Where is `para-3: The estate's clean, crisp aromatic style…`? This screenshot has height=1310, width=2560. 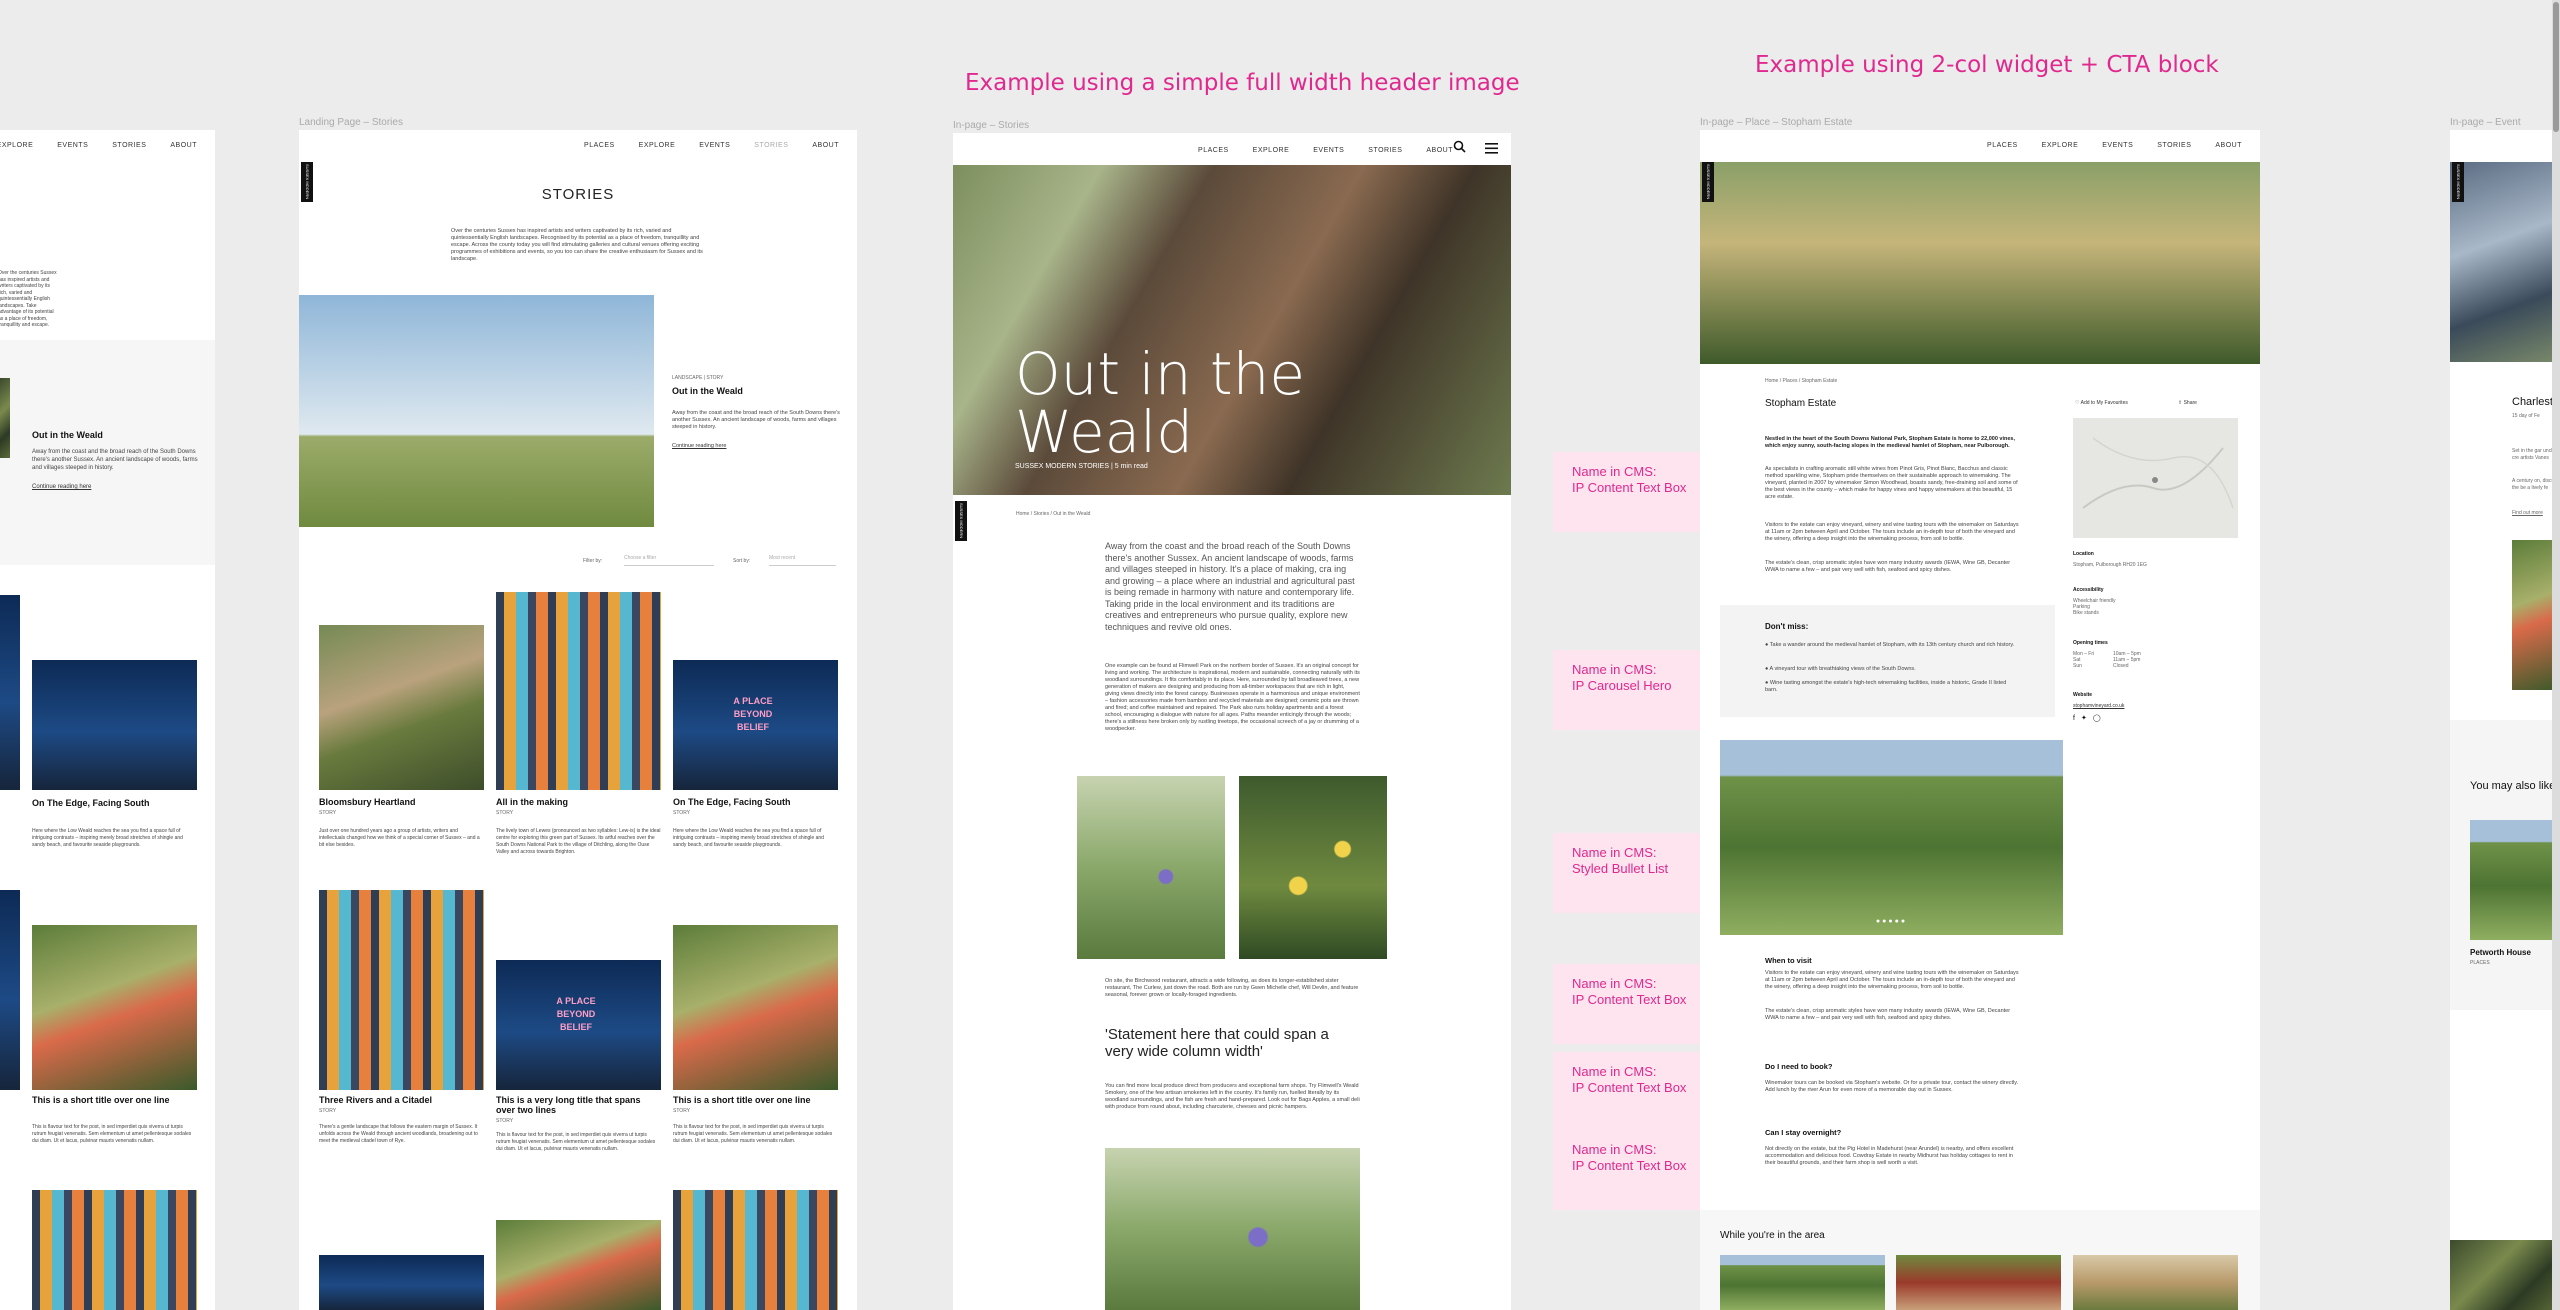 para-3: The estate's clean, crisp aromatic style… is located at coordinates (1888, 566).